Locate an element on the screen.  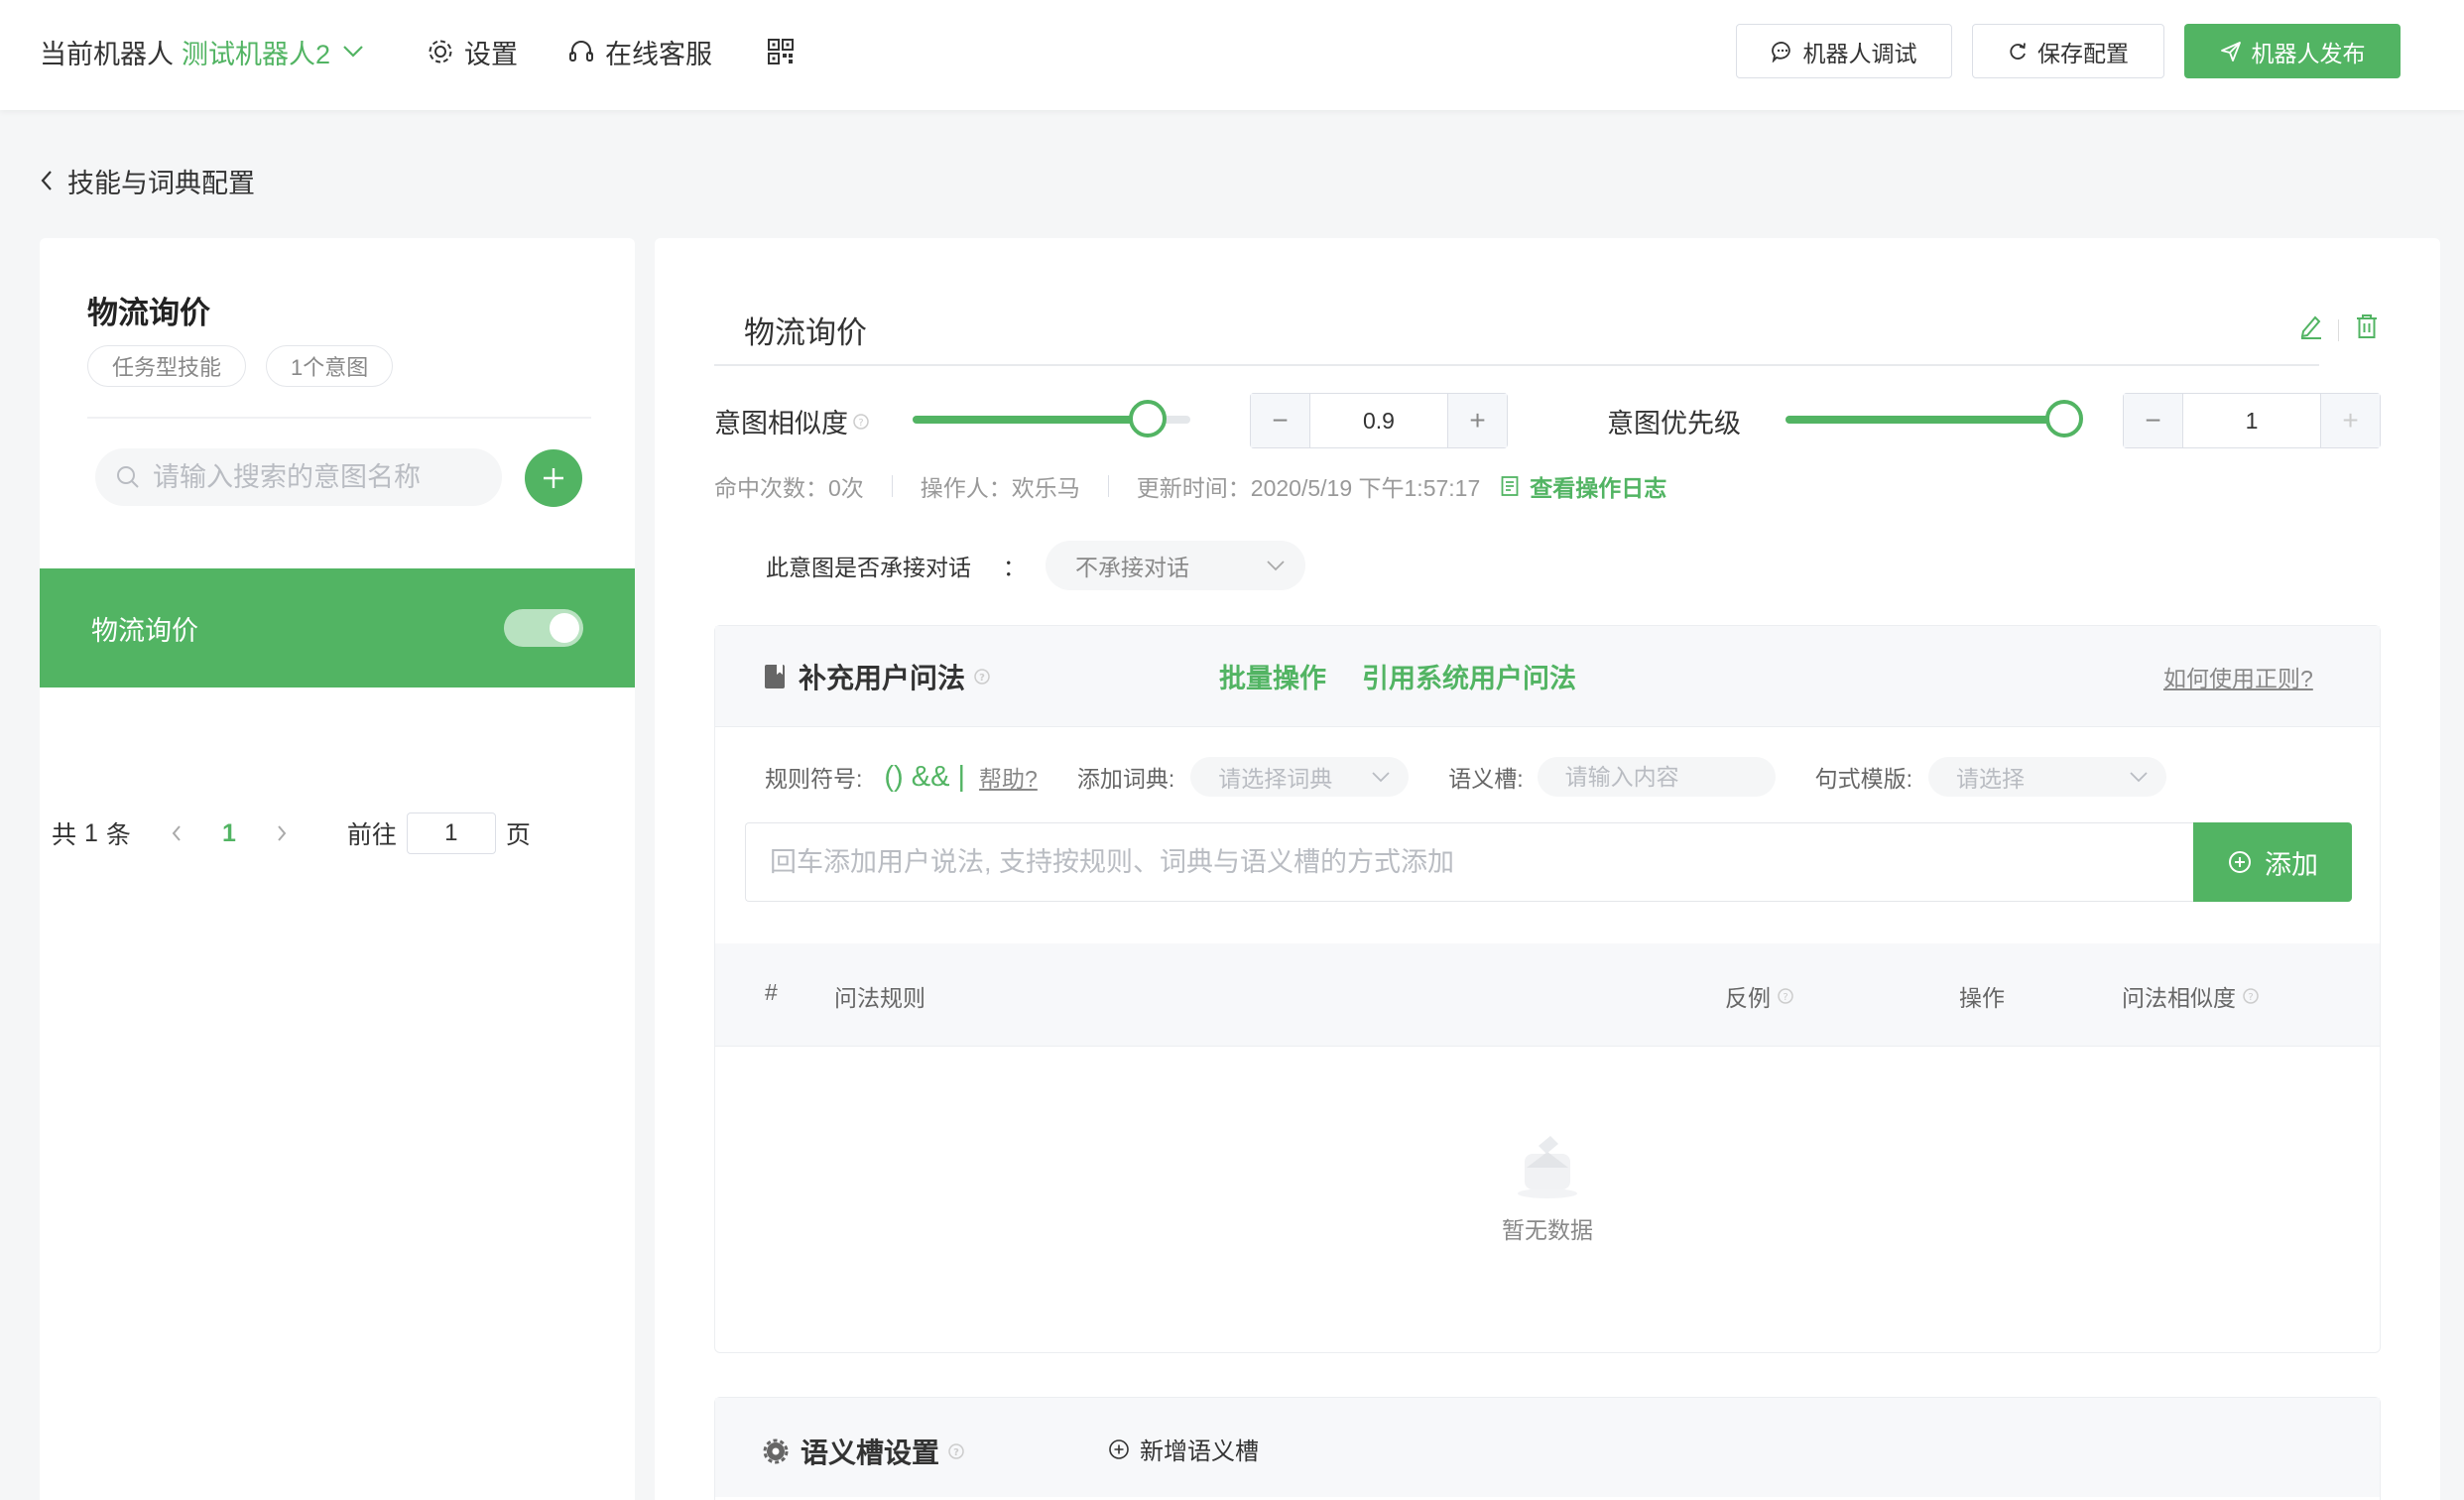
priority-decrement-button: − is located at coordinates (2153, 420).